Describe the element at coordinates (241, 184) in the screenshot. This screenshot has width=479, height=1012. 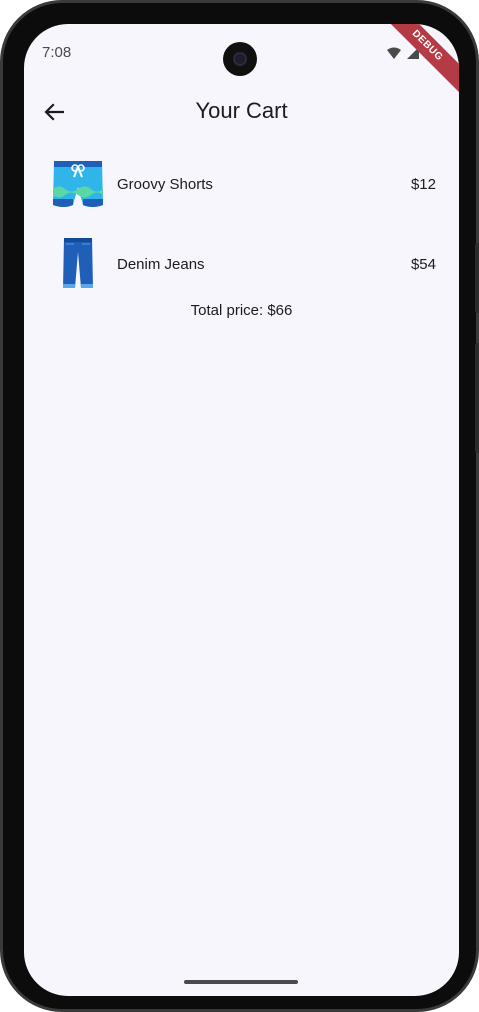
I see `cart-item: Groovy Shorts $12` at that location.